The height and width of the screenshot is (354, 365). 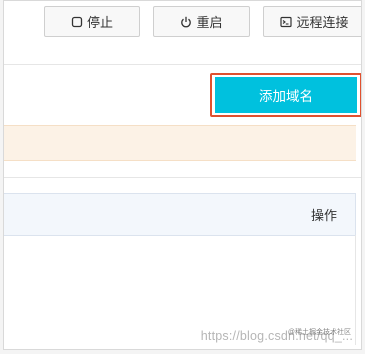 I want to click on stop-button: 停止, so click(x=92, y=21).